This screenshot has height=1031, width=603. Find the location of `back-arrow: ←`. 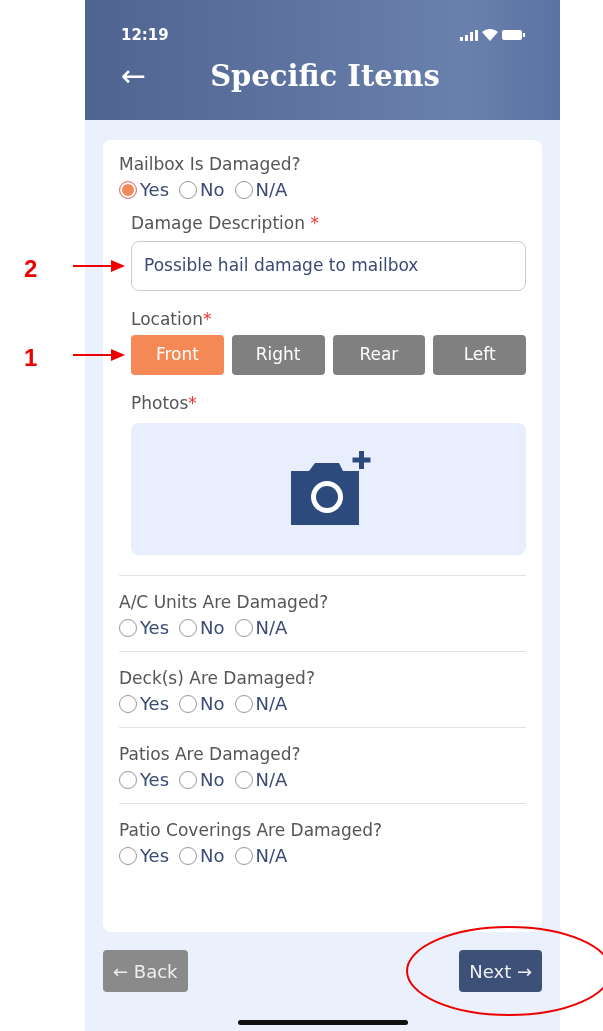

back-arrow: ← is located at coordinates (134, 76).